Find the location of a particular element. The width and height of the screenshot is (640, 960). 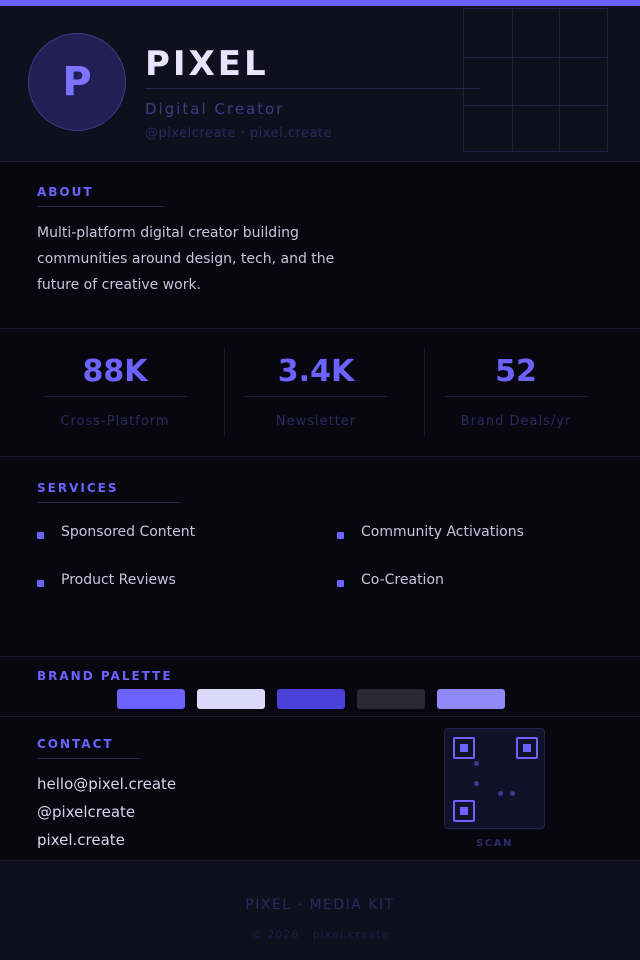

stat-cross-platform: 88K Cross-Platform is located at coordinates (115, 393).